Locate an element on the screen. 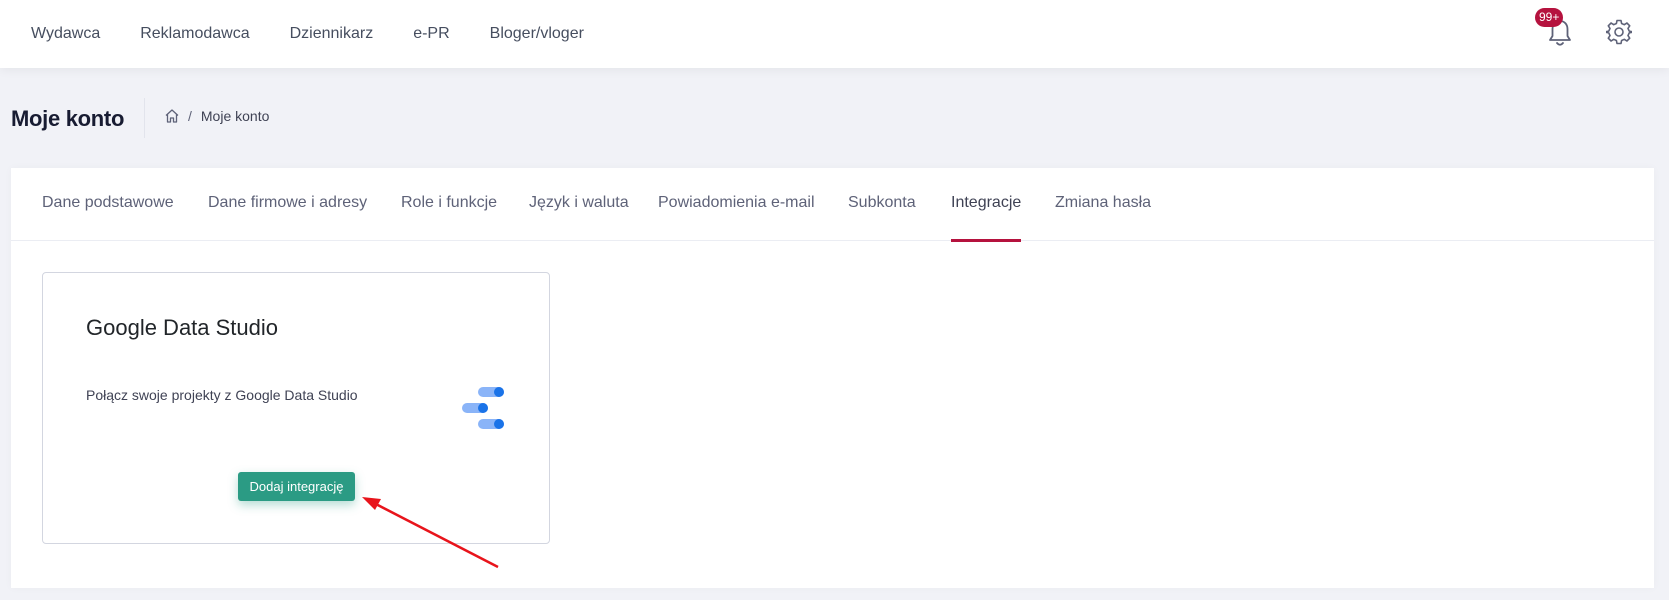 The width and height of the screenshot is (1669, 600). breadcrumb: / Moje konto is located at coordinates (216, 116).